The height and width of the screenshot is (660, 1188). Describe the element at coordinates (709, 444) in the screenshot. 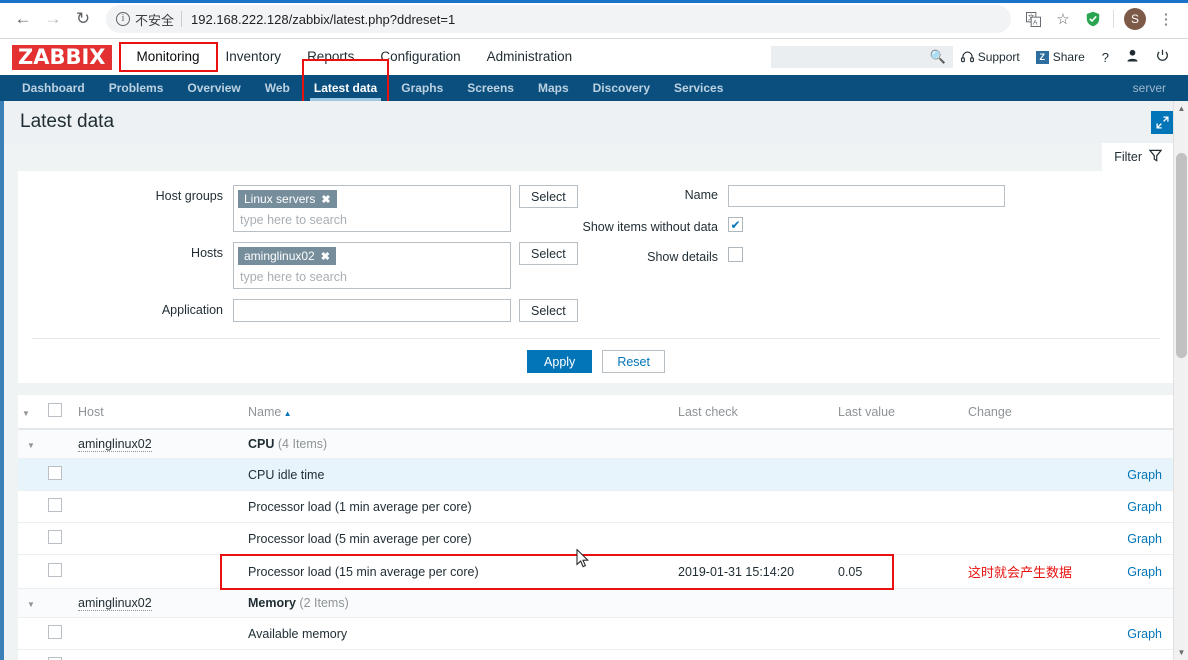

I see `group-name-cell: CPU (4 Items)` at that location.